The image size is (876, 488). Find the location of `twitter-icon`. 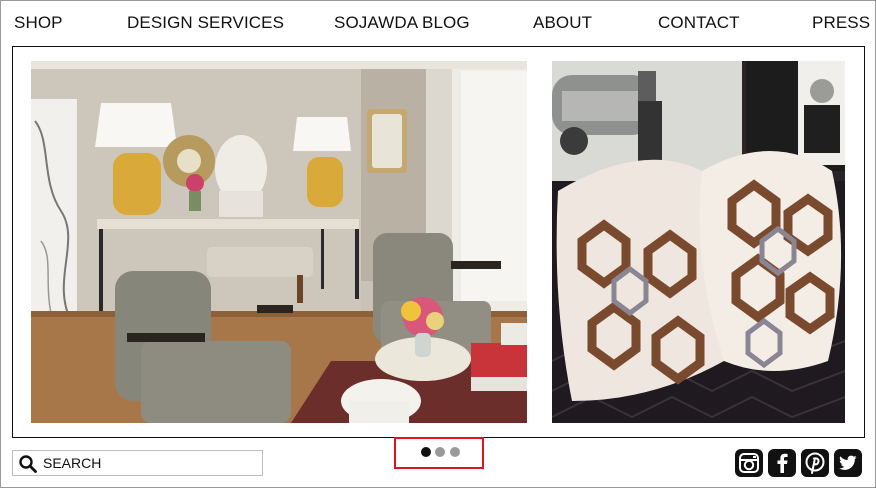

twitter-icon is located at coordinates (848, 463).